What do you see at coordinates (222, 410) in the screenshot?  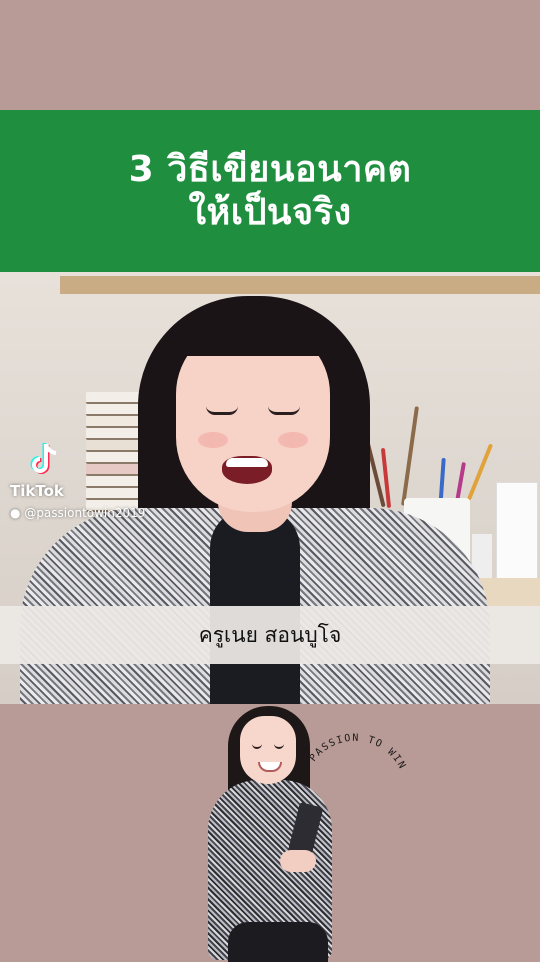 I see `left-eye` at bounding box center [222, 410].